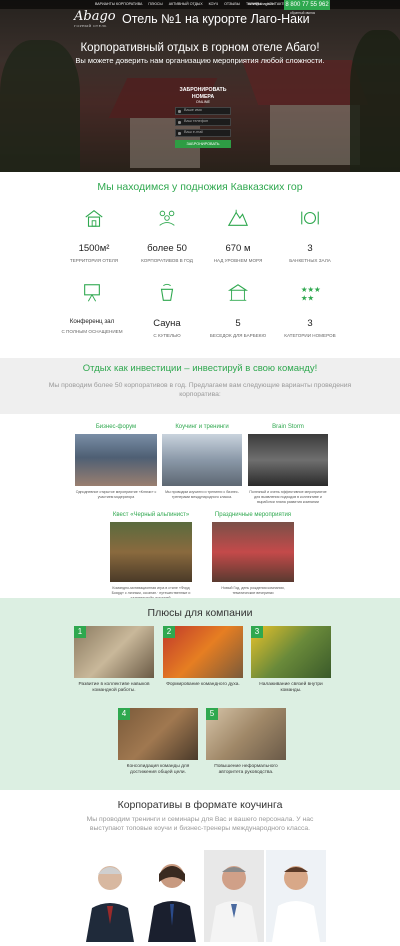 The width and height of the screenshot is (400, 946). Describe the element at coordinates (200, 613) in the screenshot. I see `pluses-title: Плюсы для компании` at that location.